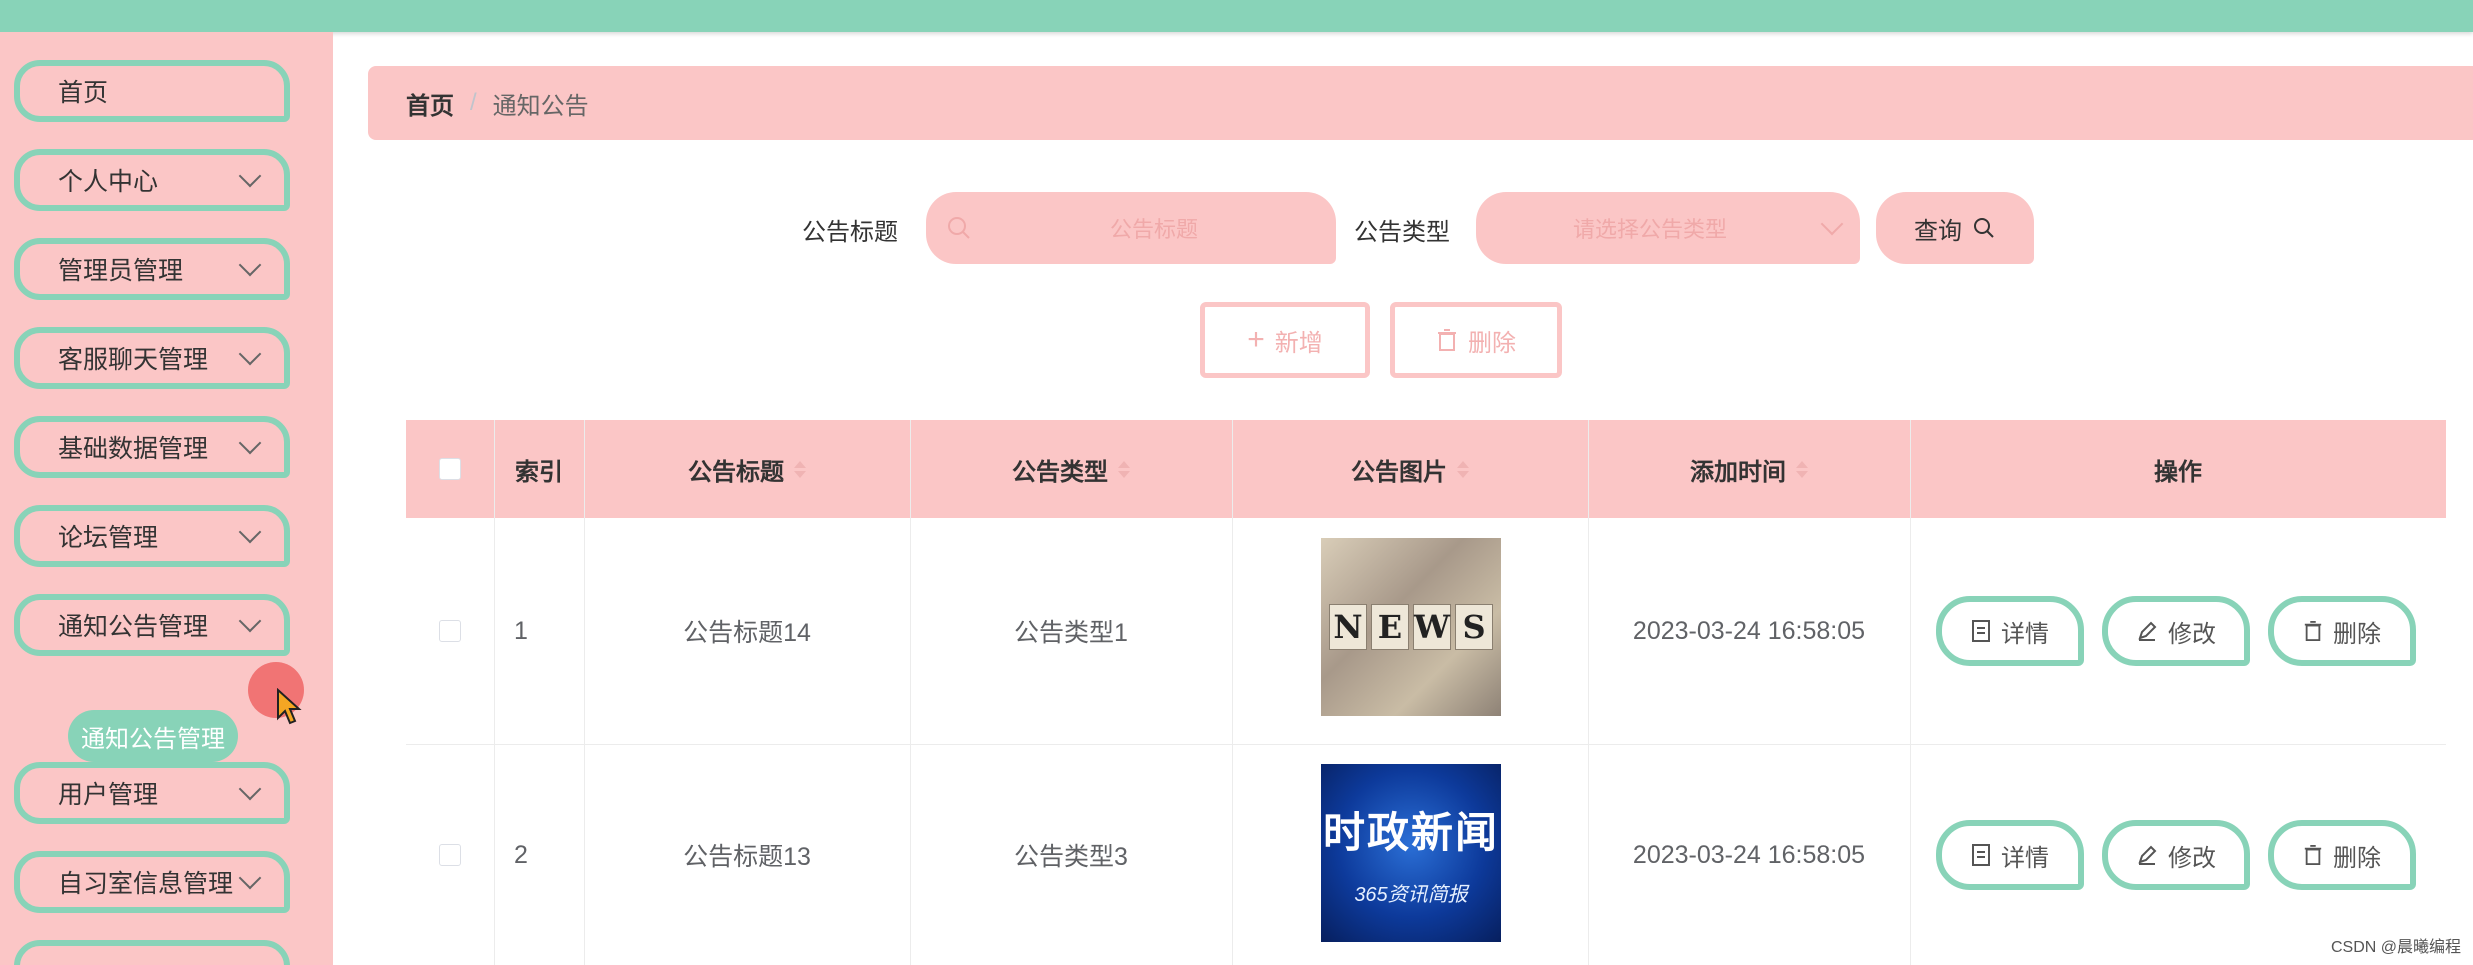  Describe the element at coordinates (736, 472) in the screenshot. I see `header-title-label: 公告标题` at that location.